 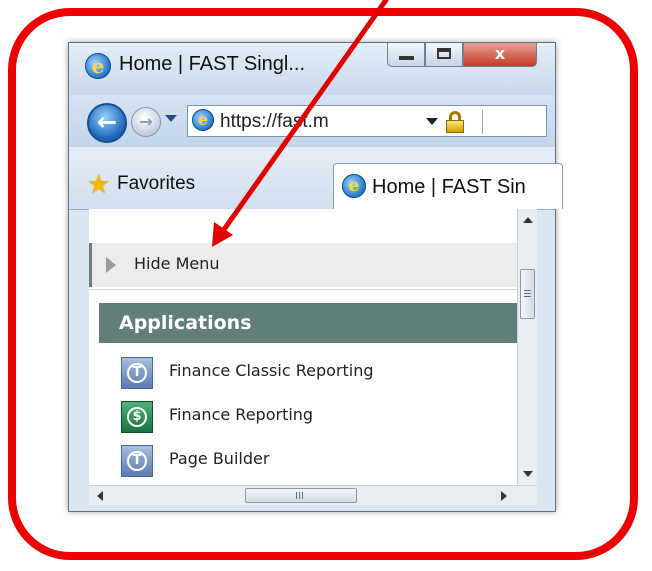 What do you see at coordinates (271, 370) in the screenshot?
I see `app-label: Finance Classic Reporting` at bounding box center [271, 370].